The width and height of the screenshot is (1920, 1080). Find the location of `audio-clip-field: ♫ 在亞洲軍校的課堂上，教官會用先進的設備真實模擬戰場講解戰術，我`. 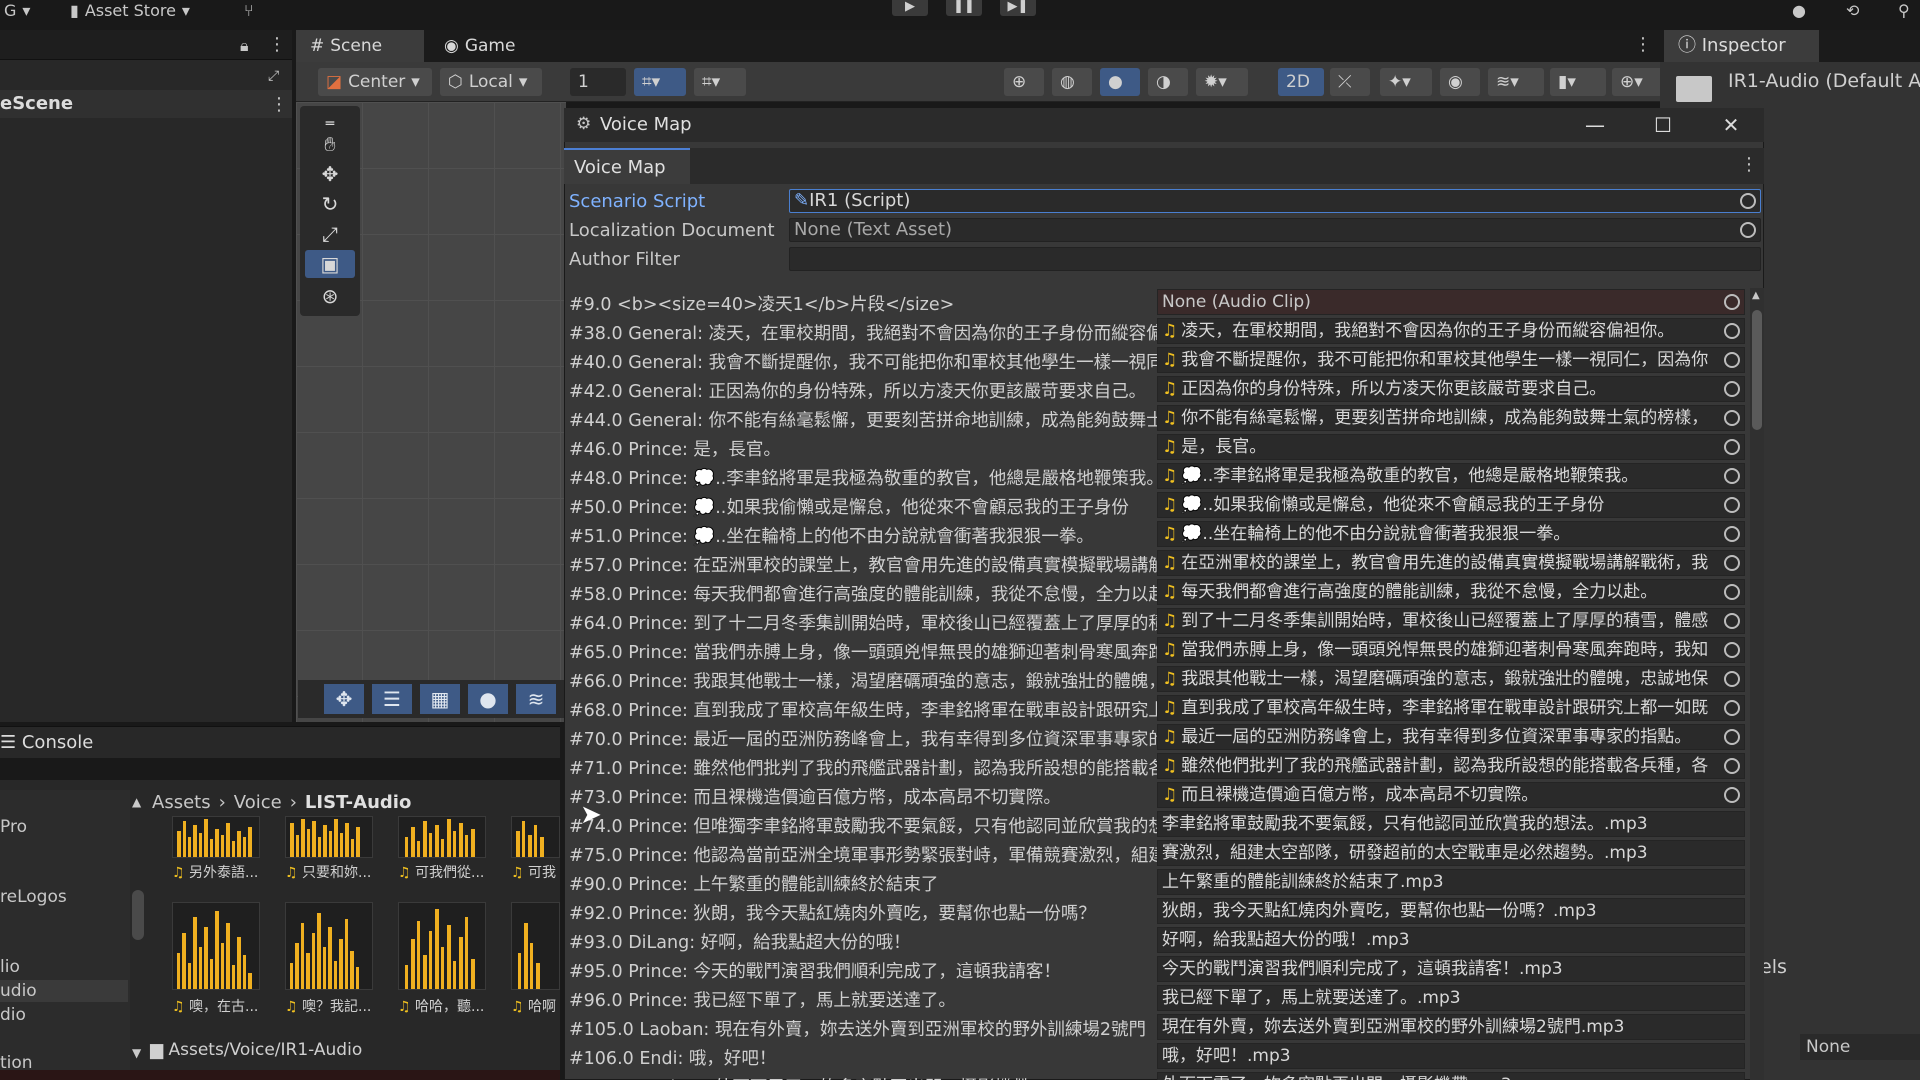

audio-clip-field: ♫ 在亞洲軍校的課堂上，教官會用先進的設備真實模擬戰場講解戰術，我 is located at coordinates (1451, 563).